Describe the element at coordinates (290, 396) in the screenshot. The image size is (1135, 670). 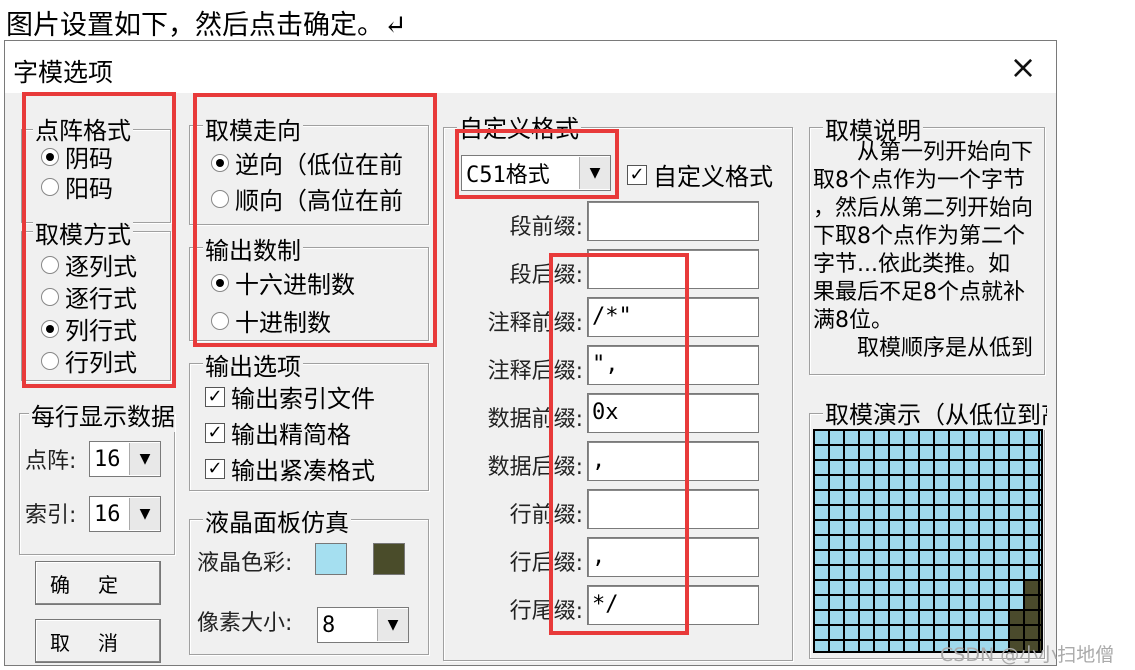
I see `checkbox-output-index-file: ✓ 输出索引文件` at that location.